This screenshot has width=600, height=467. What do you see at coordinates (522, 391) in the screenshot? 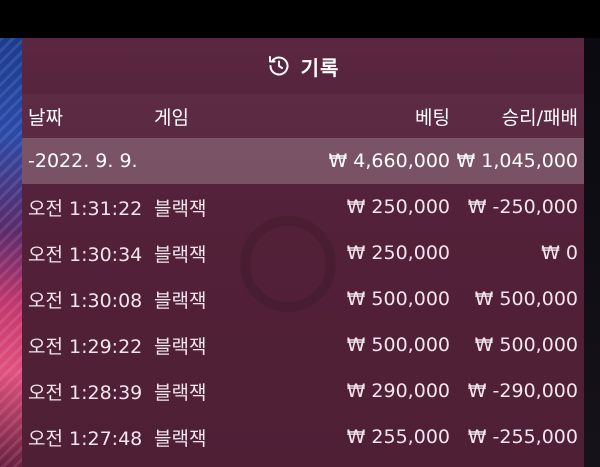
I see `row-result: ₩ -290,000` at bounding box center [522, 391].